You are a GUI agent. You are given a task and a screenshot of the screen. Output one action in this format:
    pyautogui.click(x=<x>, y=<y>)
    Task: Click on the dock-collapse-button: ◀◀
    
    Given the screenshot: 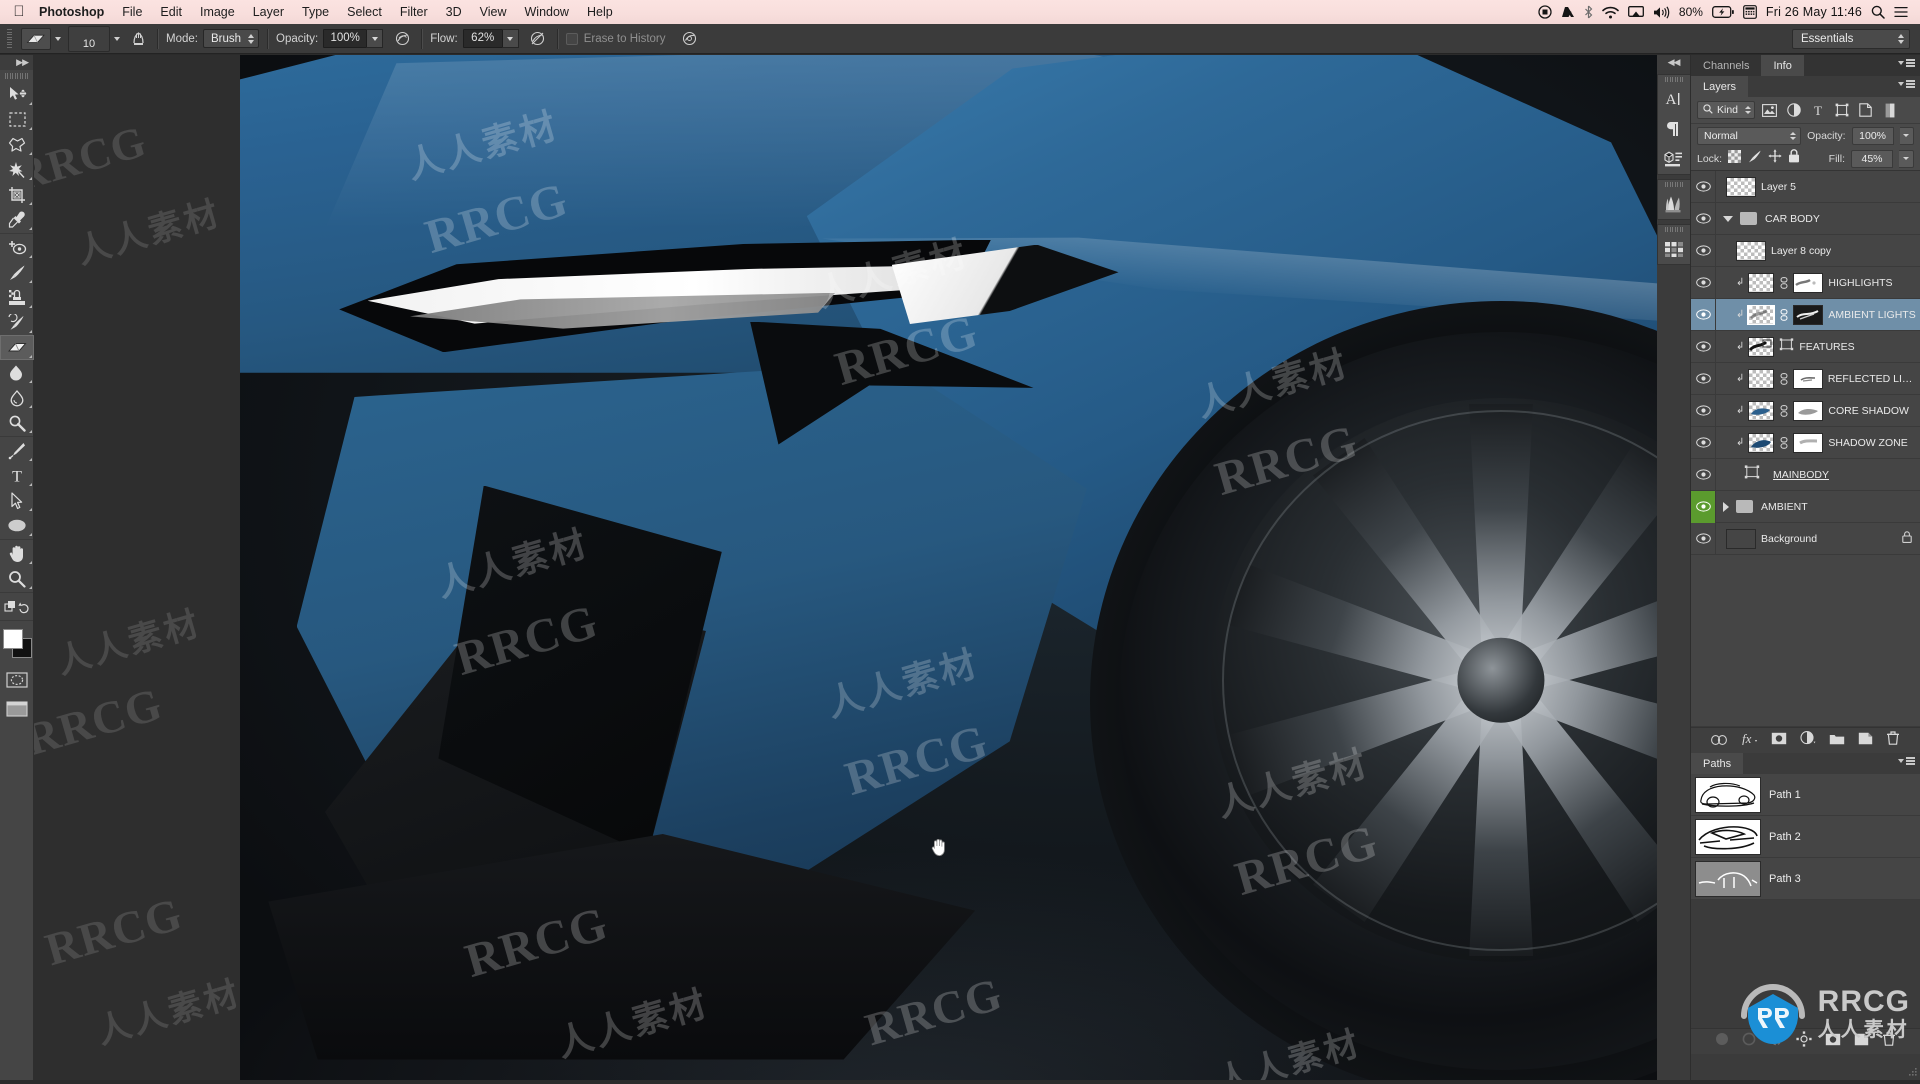 What is the action you would take?
    pyautogui.click(x=1673, y=62)
    